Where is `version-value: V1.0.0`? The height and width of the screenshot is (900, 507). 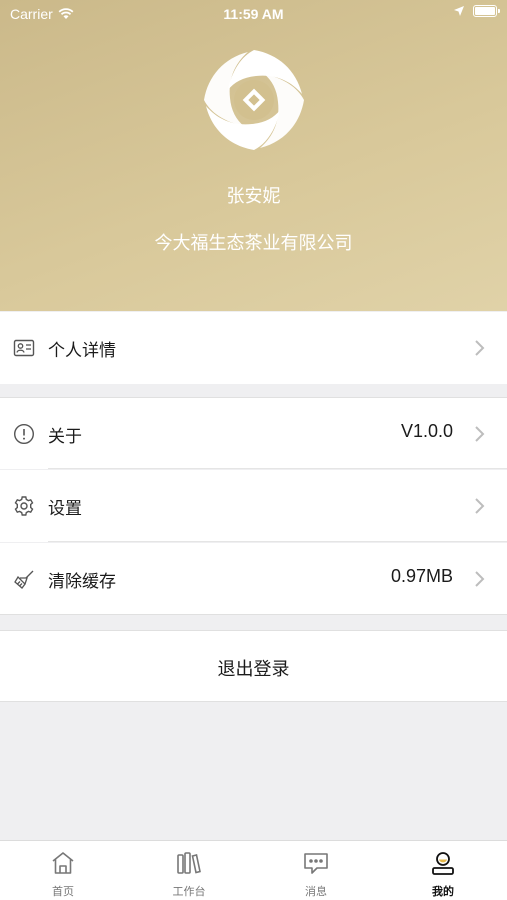
version-value: V1.0.0 is located at coordinates (426, 431).